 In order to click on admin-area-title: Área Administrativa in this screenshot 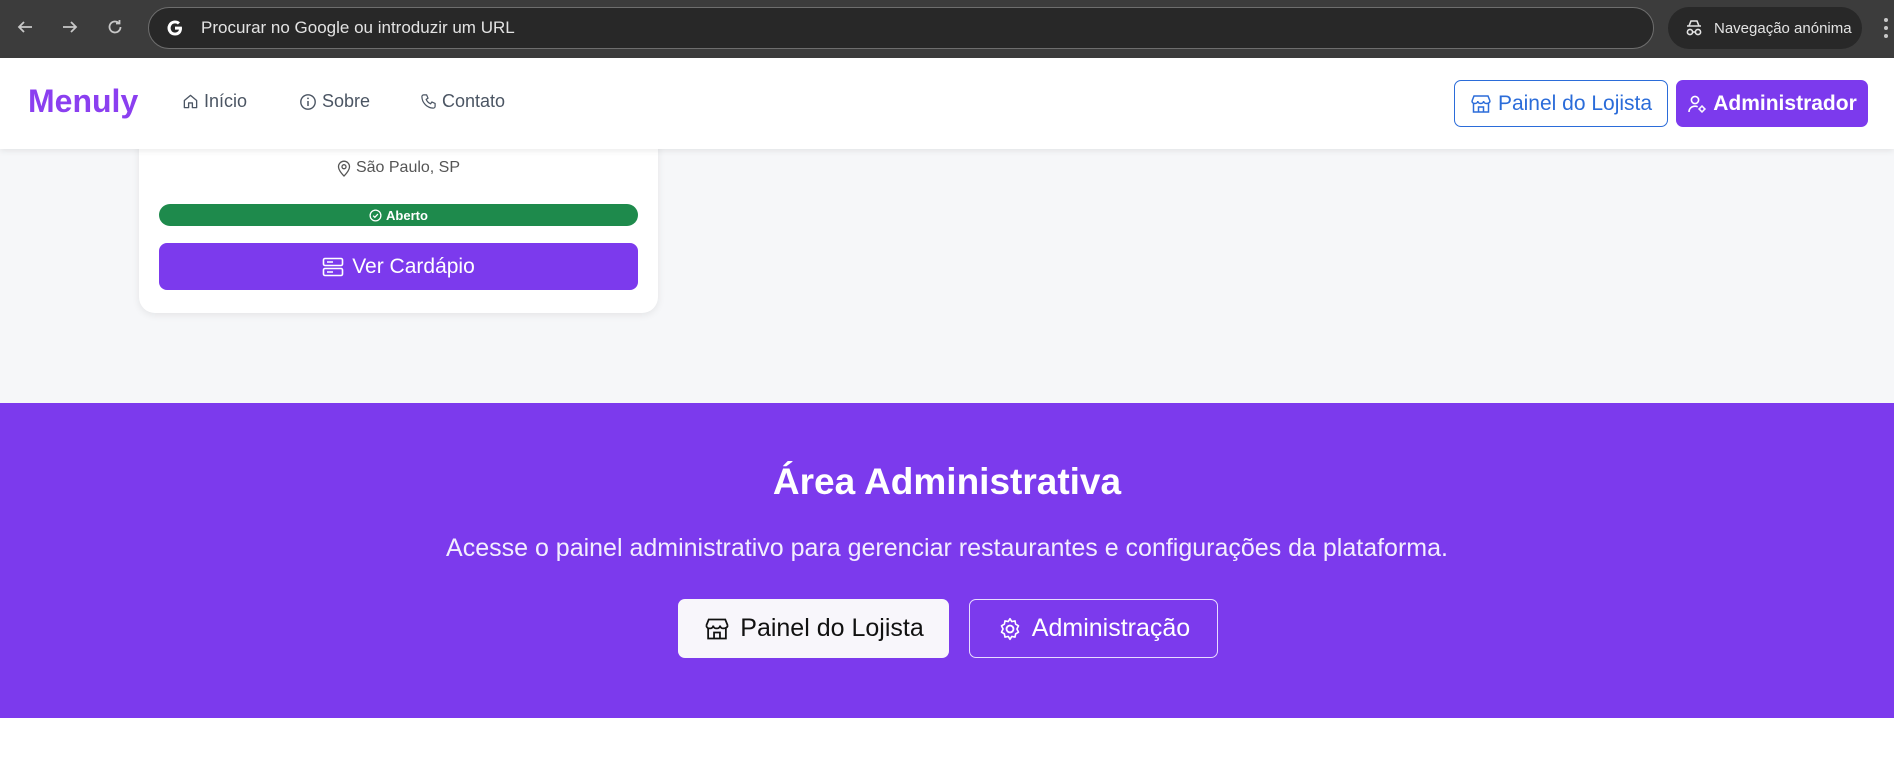, I will do `click(947, 481)`.